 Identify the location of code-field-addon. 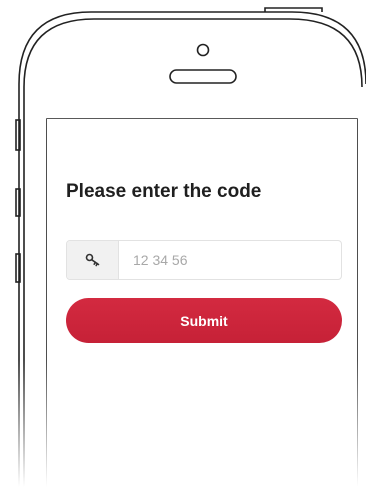
(93, 260).